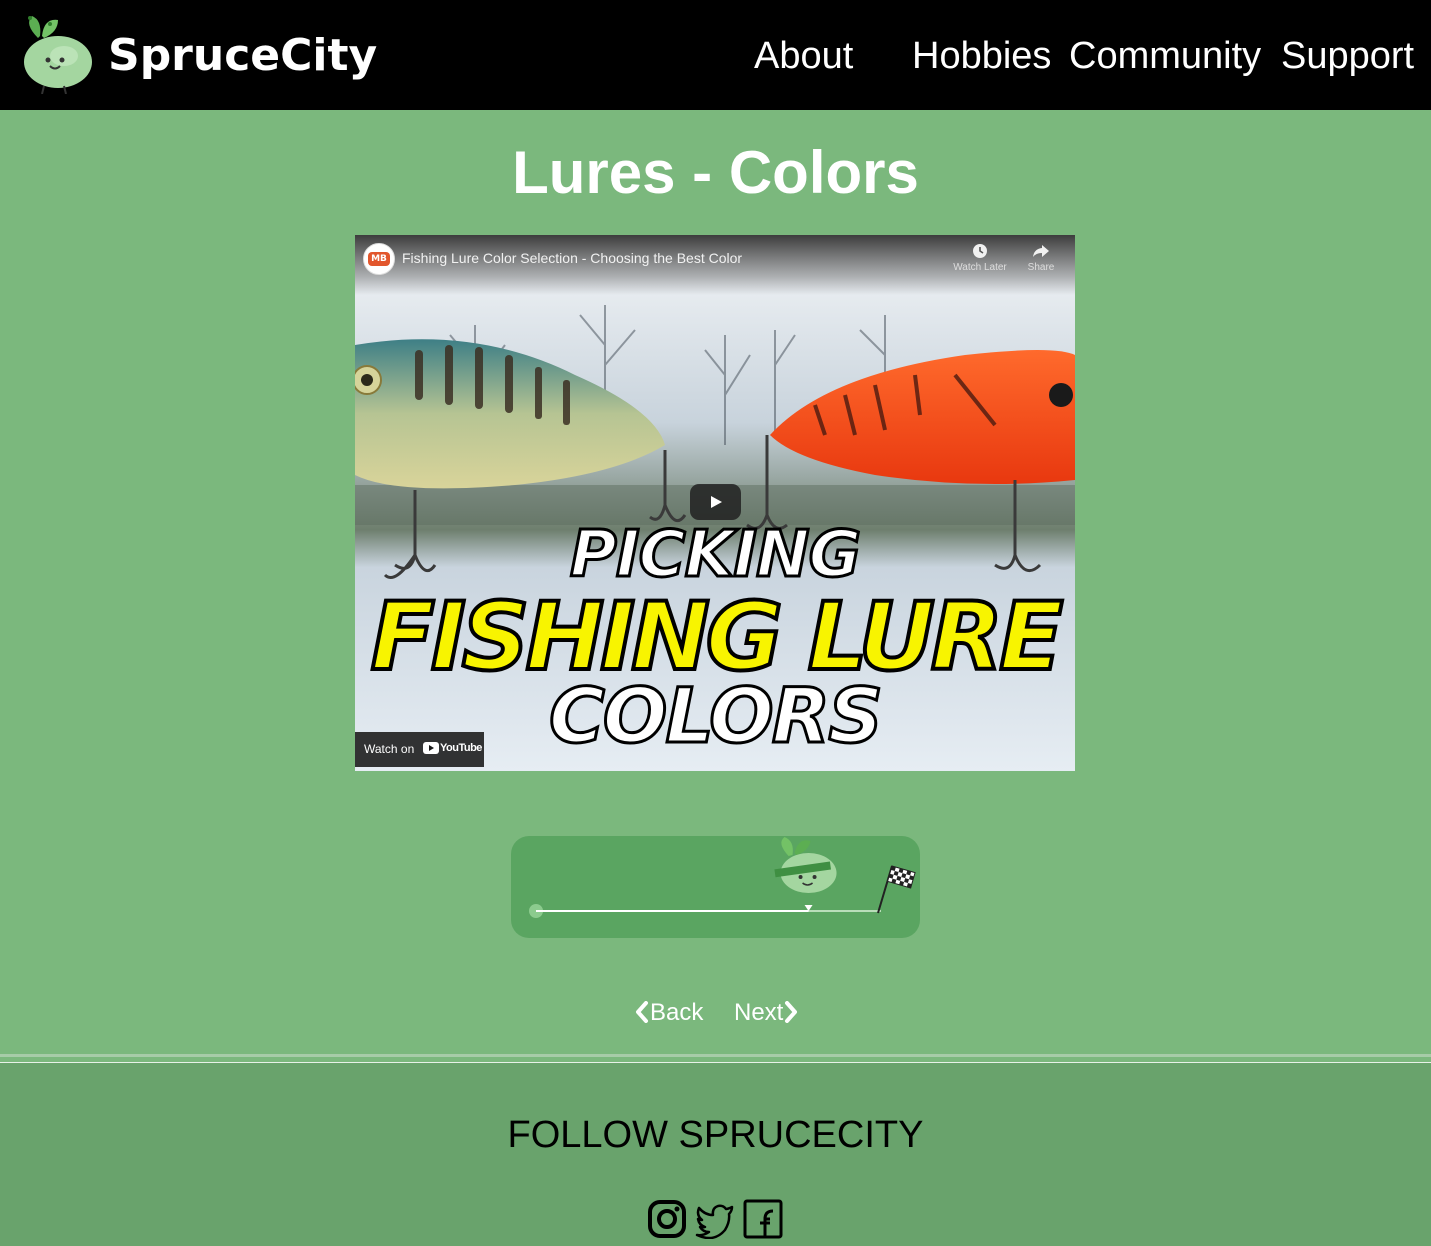 The width and height of the screenshot is (1431, 1246). Describe the element at coordinates (803, 56) in the screenshot. I see `nav-about: About` at that location.